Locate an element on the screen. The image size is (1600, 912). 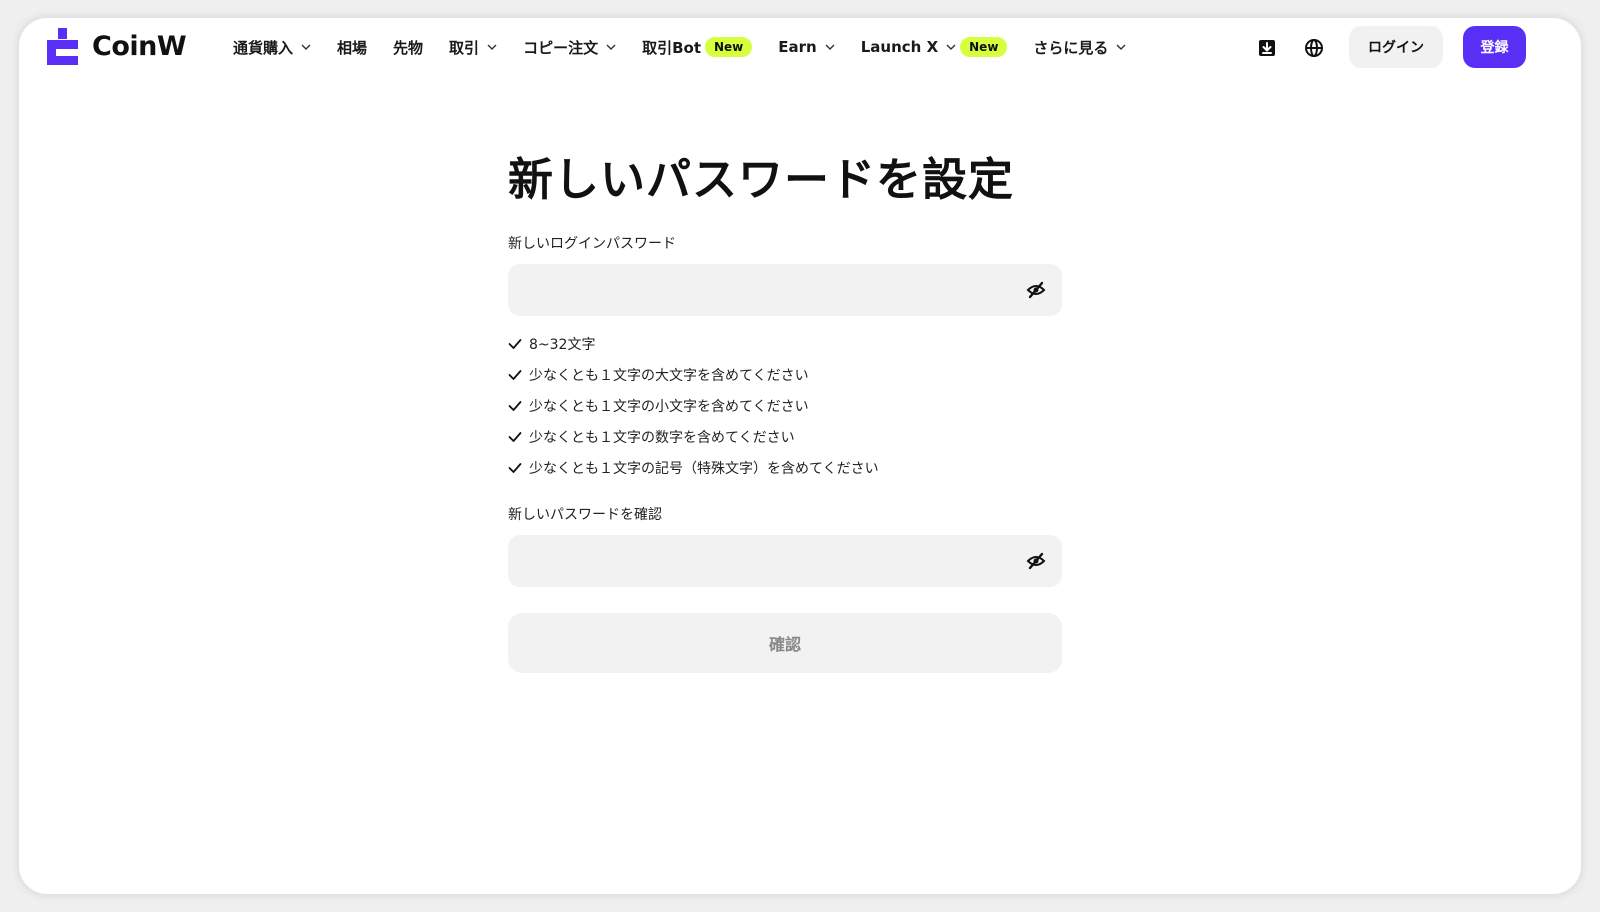
coinw-logo: CoinW is located at coordinates (117, 46).